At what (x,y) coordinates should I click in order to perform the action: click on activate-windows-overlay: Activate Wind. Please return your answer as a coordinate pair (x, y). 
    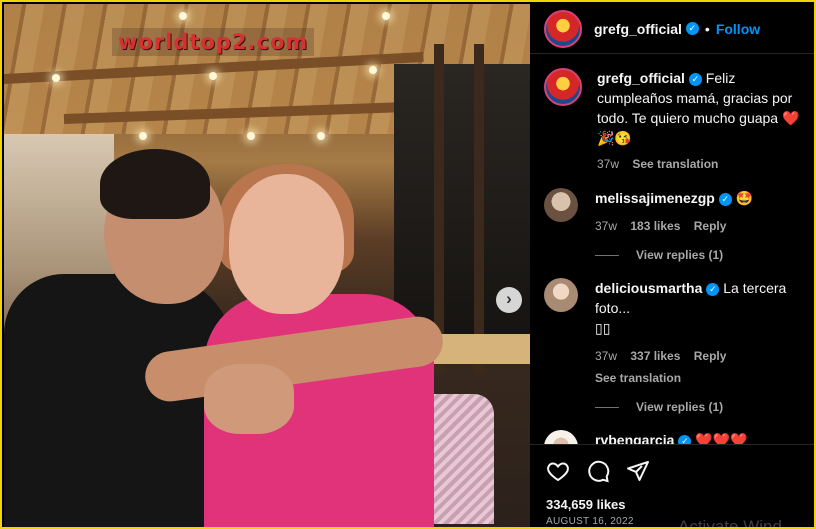
    Looking at the image, I should click on (730, 523).